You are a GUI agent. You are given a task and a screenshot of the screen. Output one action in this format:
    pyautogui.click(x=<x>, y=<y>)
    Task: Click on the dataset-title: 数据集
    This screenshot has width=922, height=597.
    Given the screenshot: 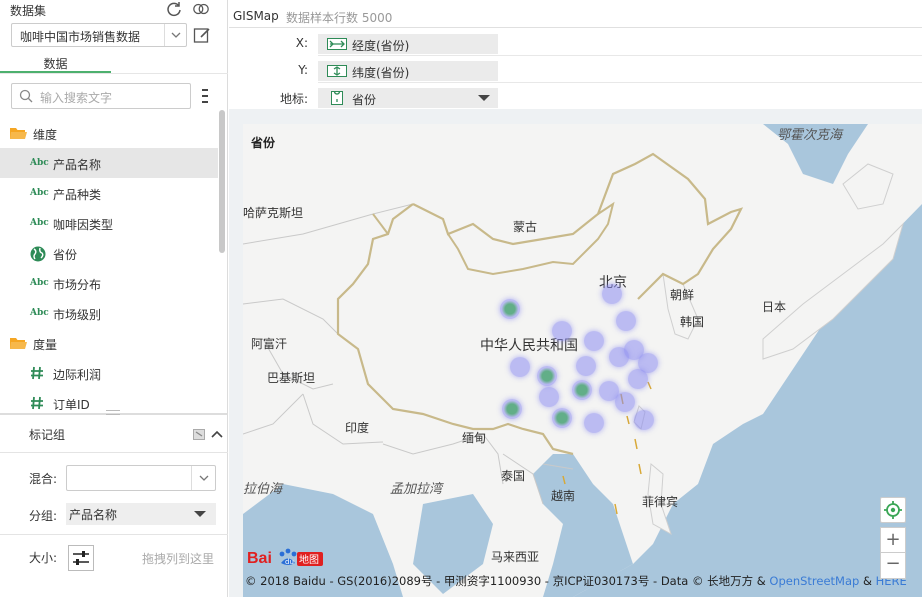 What is the action you would take?
    pyautogui.click(x=28, y=11)
    